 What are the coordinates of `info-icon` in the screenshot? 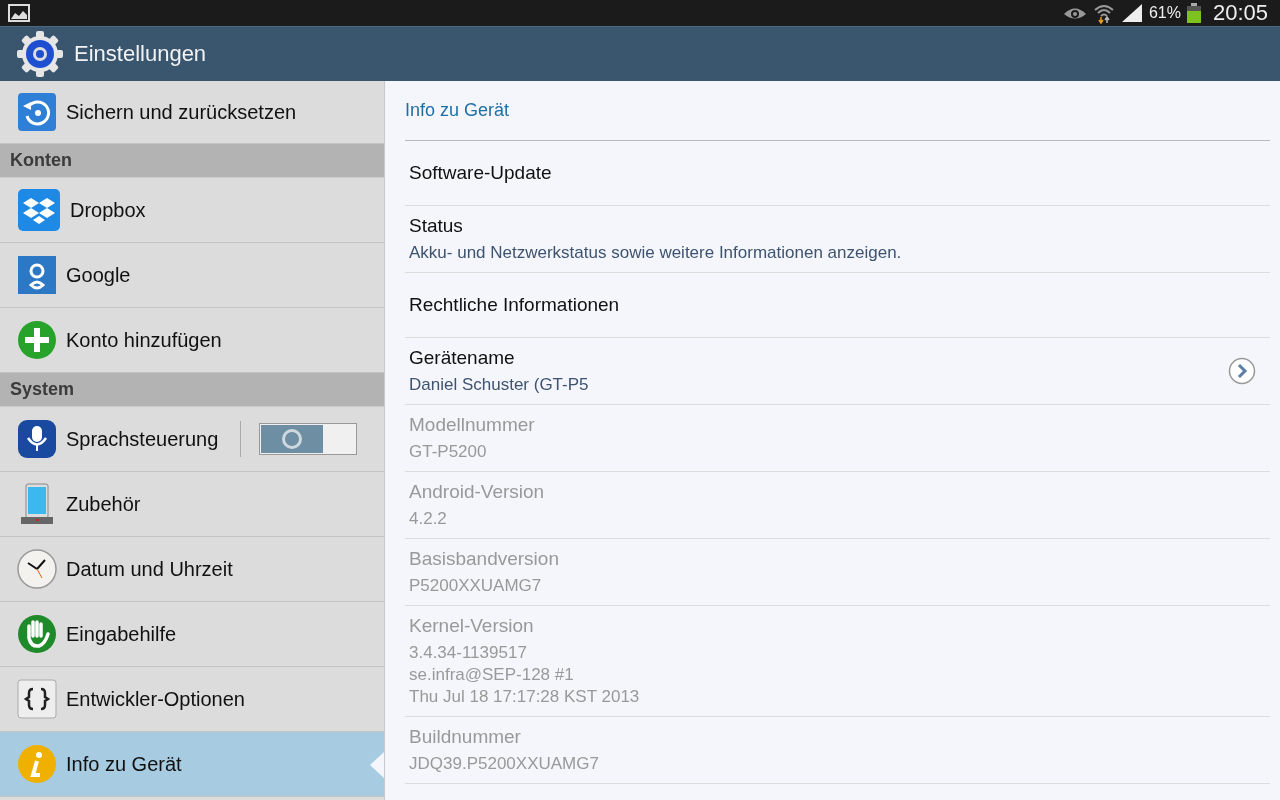 It's located at (37, 764).